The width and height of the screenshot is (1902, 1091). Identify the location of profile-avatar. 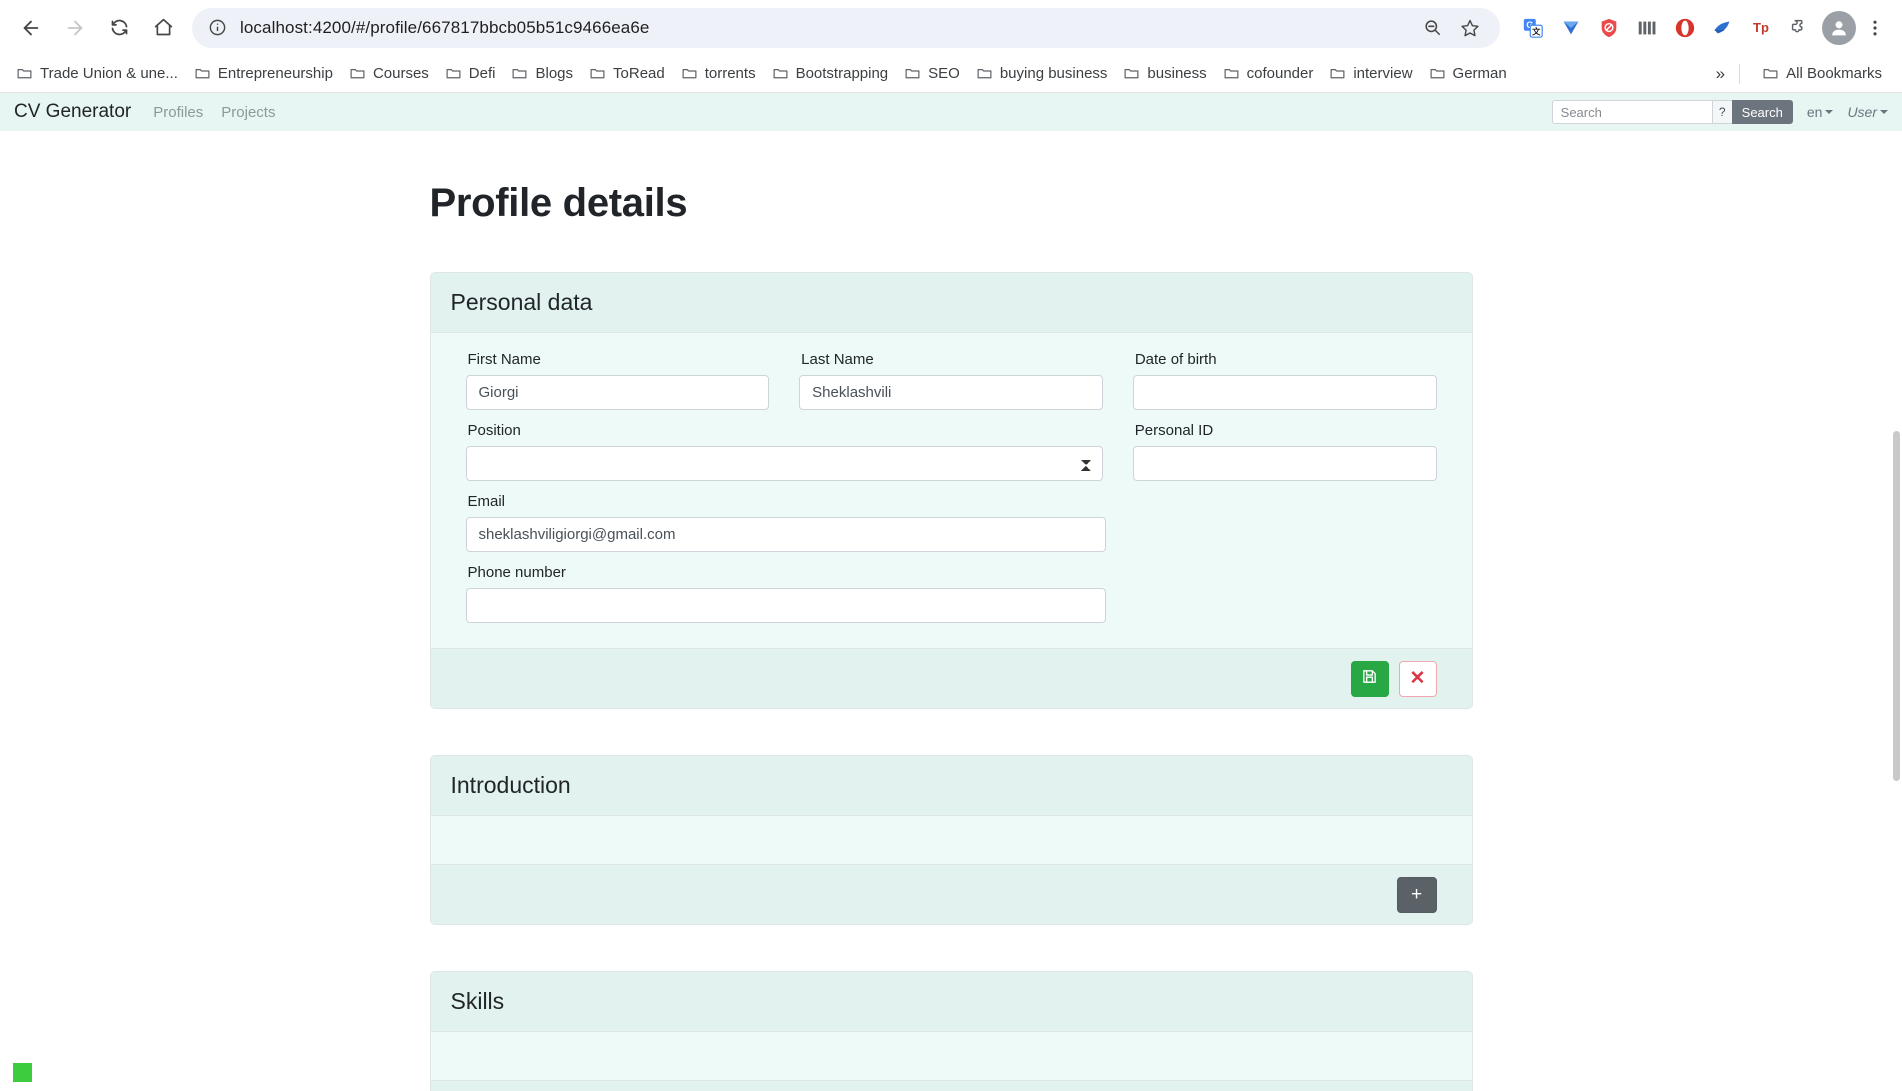
(1839, 27).